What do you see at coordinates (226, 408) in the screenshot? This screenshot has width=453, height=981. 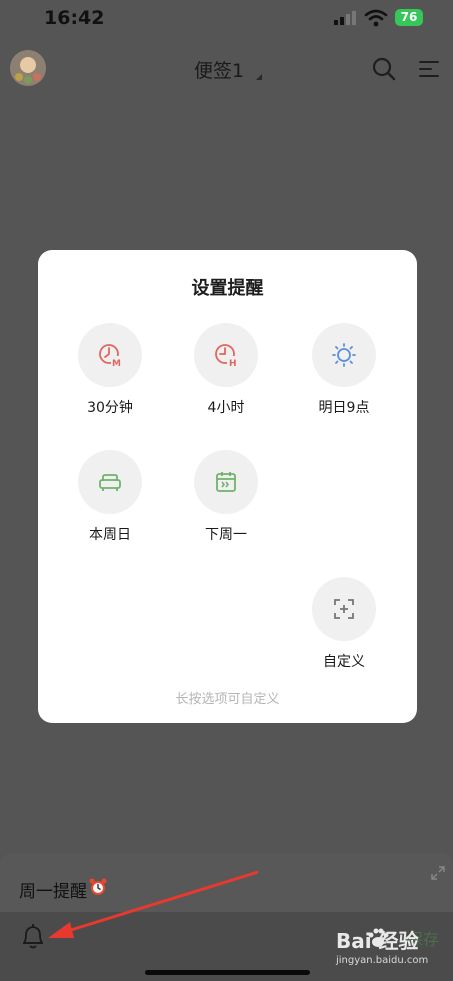 I see `option-label: 4小时` at bounding box center [226, 408].